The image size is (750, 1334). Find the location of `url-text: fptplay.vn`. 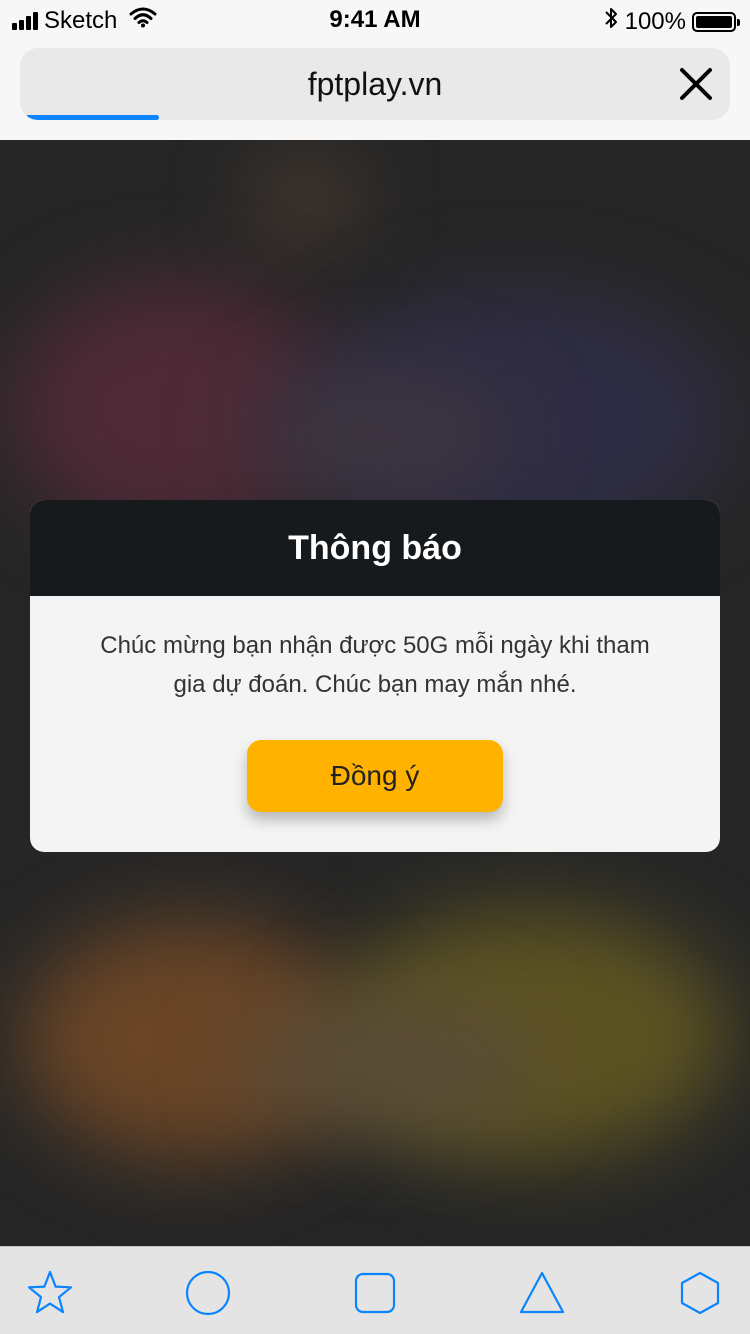

url-text: fptplay.vn is located at coordinates (375, 84).